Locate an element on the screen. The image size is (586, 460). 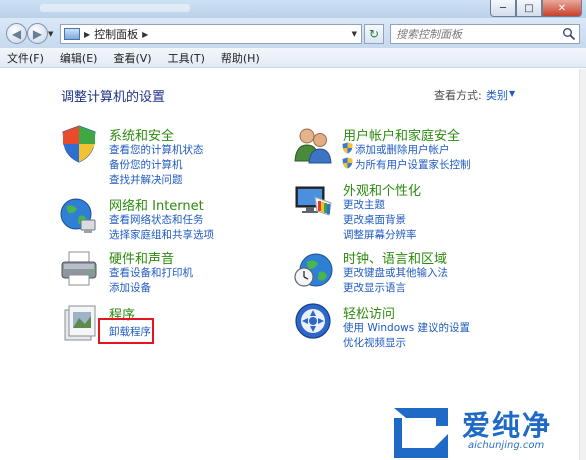
breadcrumb-control-panel: 控制面板 is located at coordinates (116, 34).